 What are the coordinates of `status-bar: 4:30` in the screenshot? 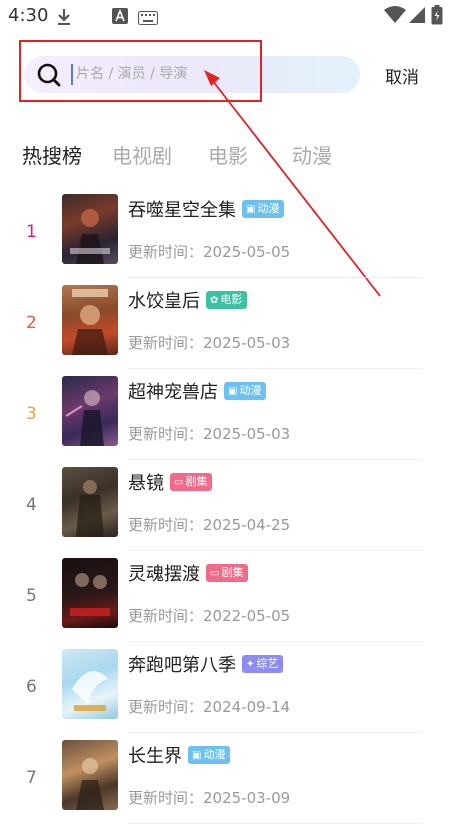 It's located at (225, 16).